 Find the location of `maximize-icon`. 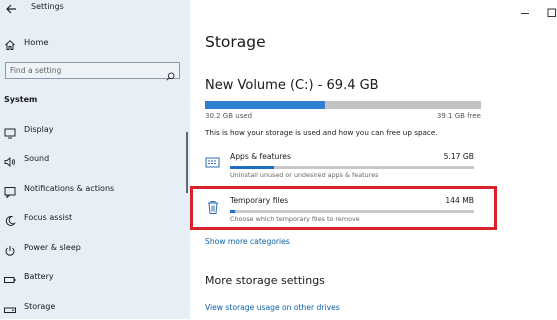

maximize-icon is located at coordinates (552, 10).